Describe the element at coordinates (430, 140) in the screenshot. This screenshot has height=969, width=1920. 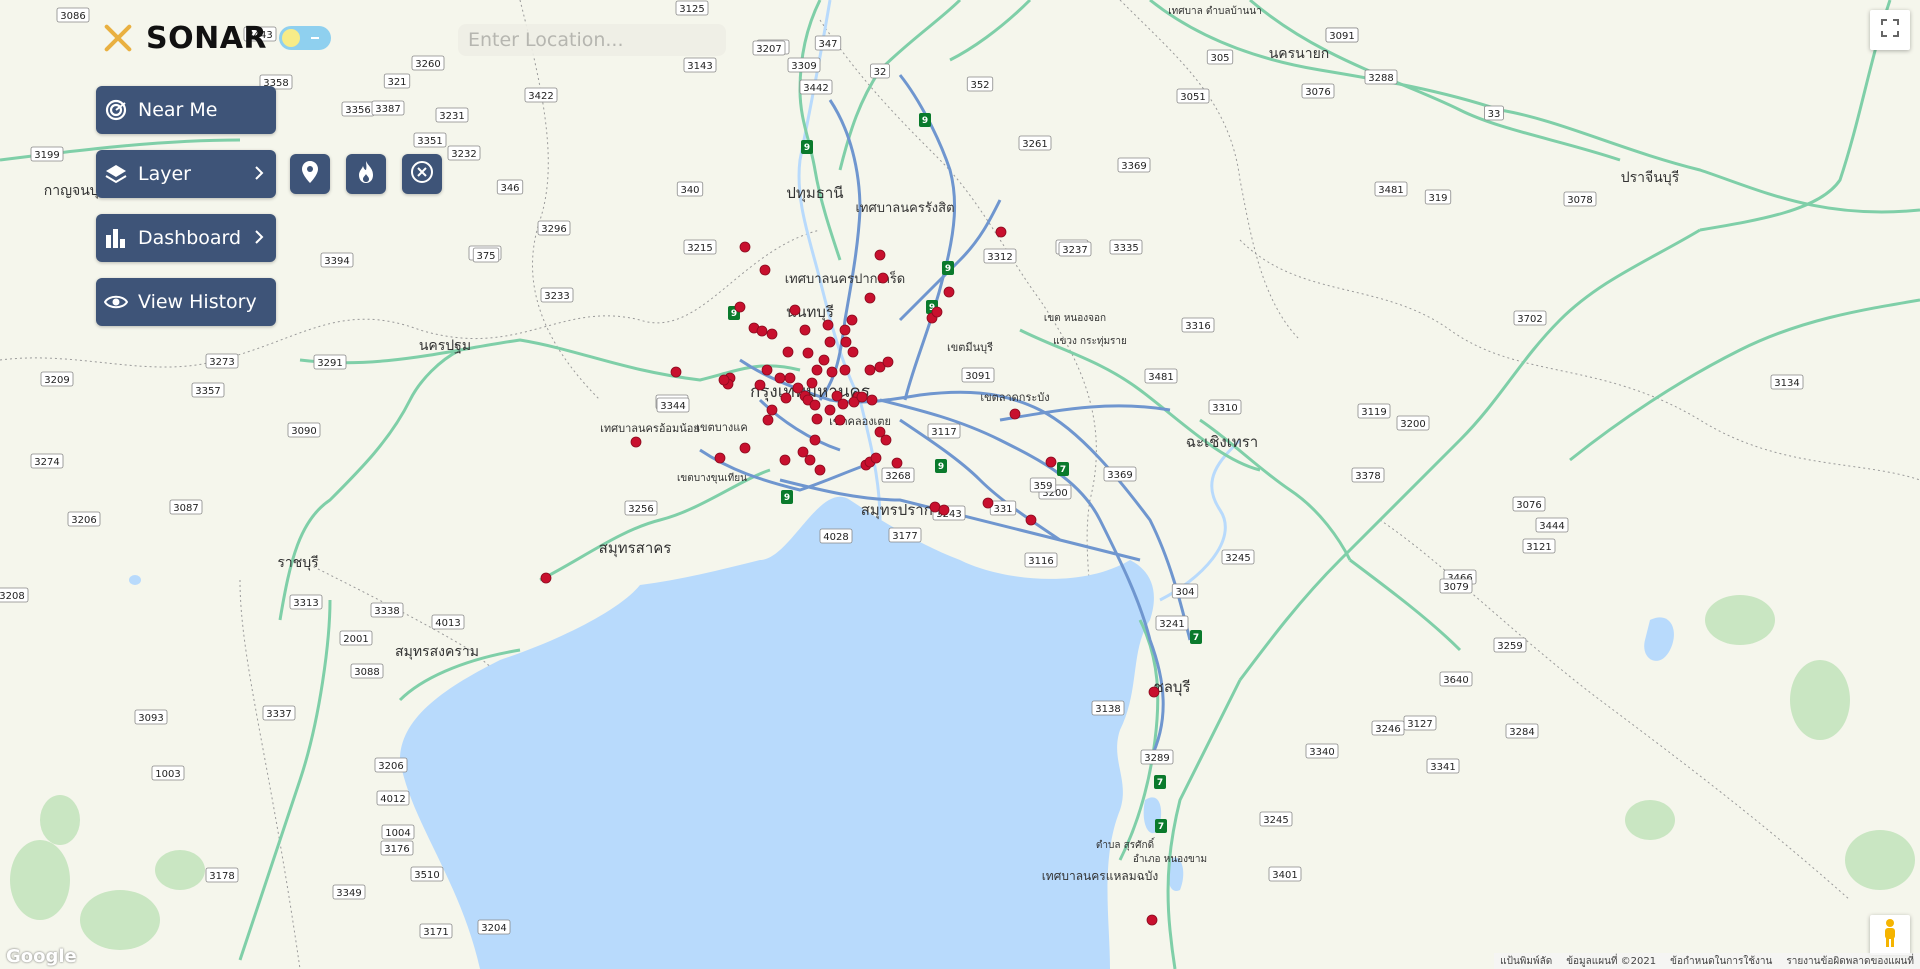
I see `road-number-label: 3351` at that location.